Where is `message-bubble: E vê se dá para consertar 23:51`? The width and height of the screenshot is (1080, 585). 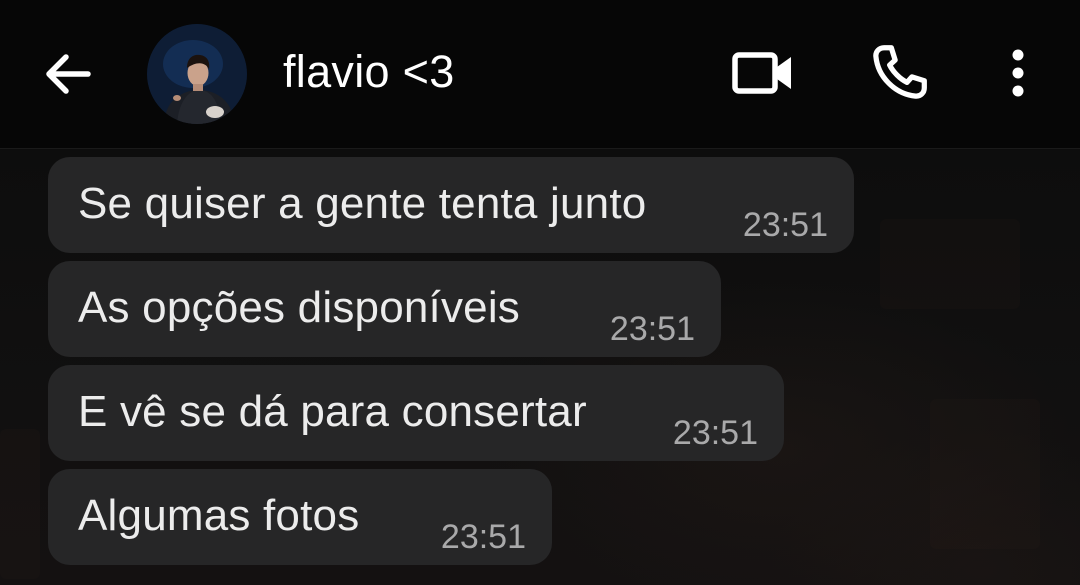 message-bubble: E vê se dá para consertar 23:51 is located at coordinates (416, 413).